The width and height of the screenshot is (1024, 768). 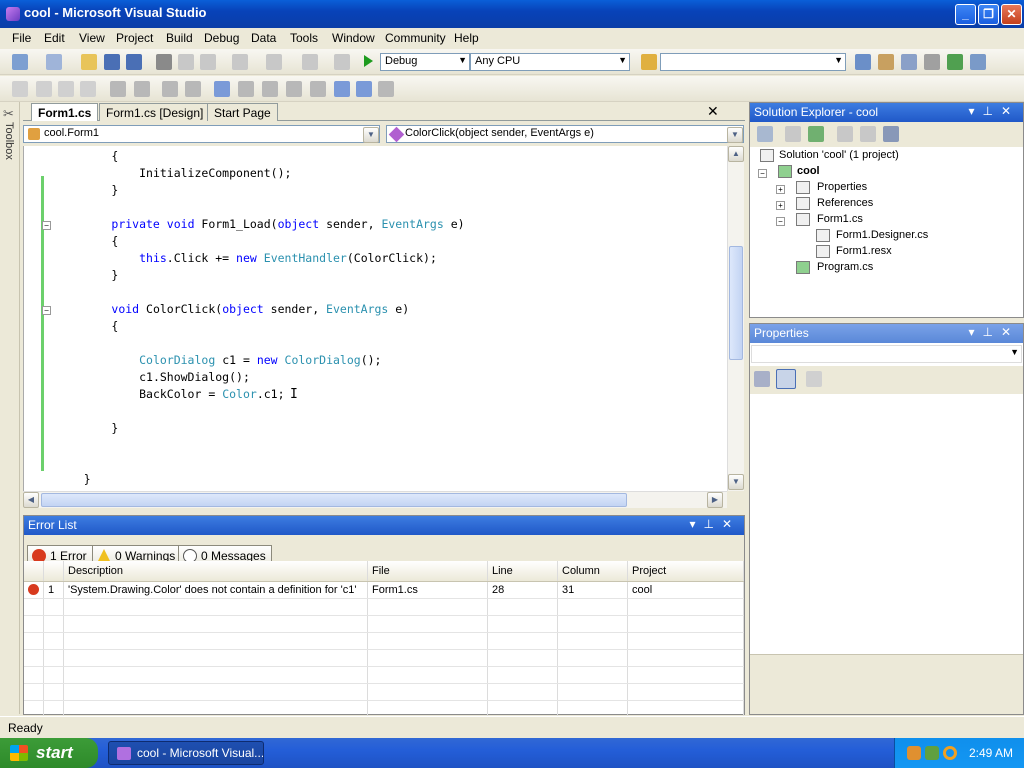 I want to click on menu-community: Community, so click(x=415, y=38).